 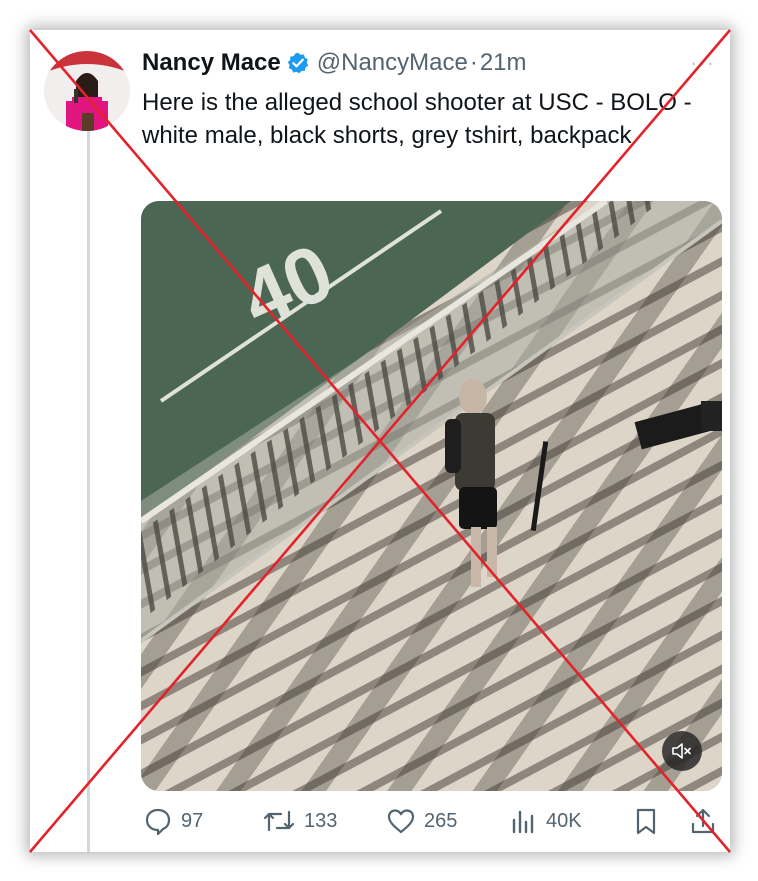 I want to click on share-button, so click(x=703, y=821).